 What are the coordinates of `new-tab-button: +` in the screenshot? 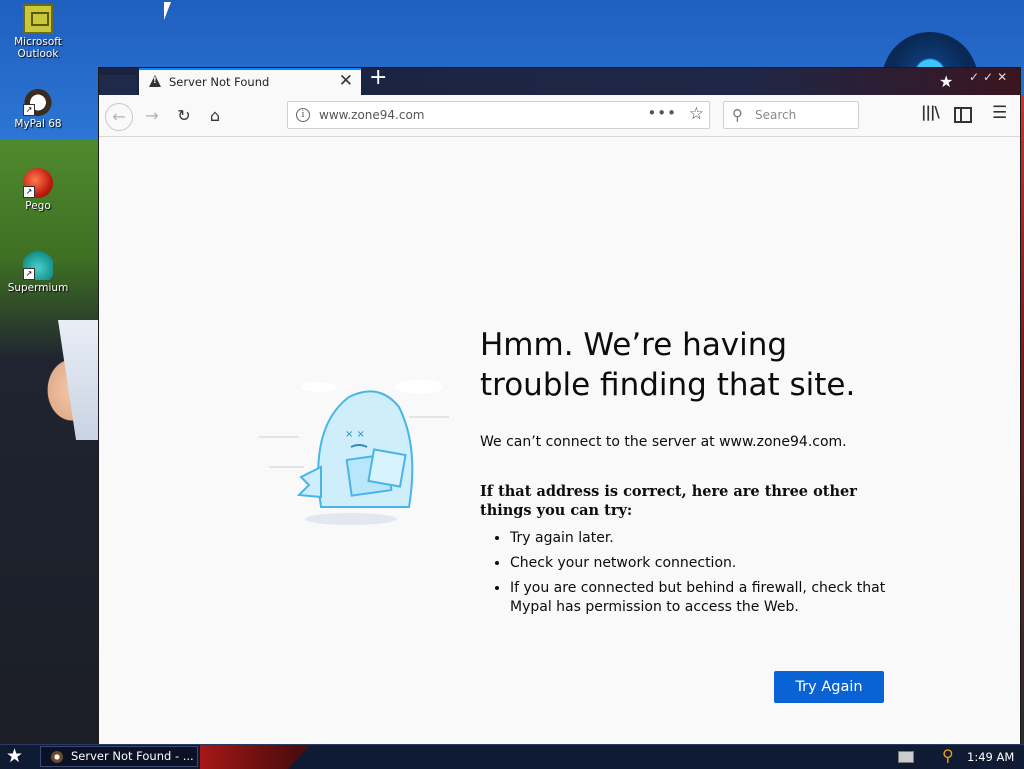 It's located at (378, 77).